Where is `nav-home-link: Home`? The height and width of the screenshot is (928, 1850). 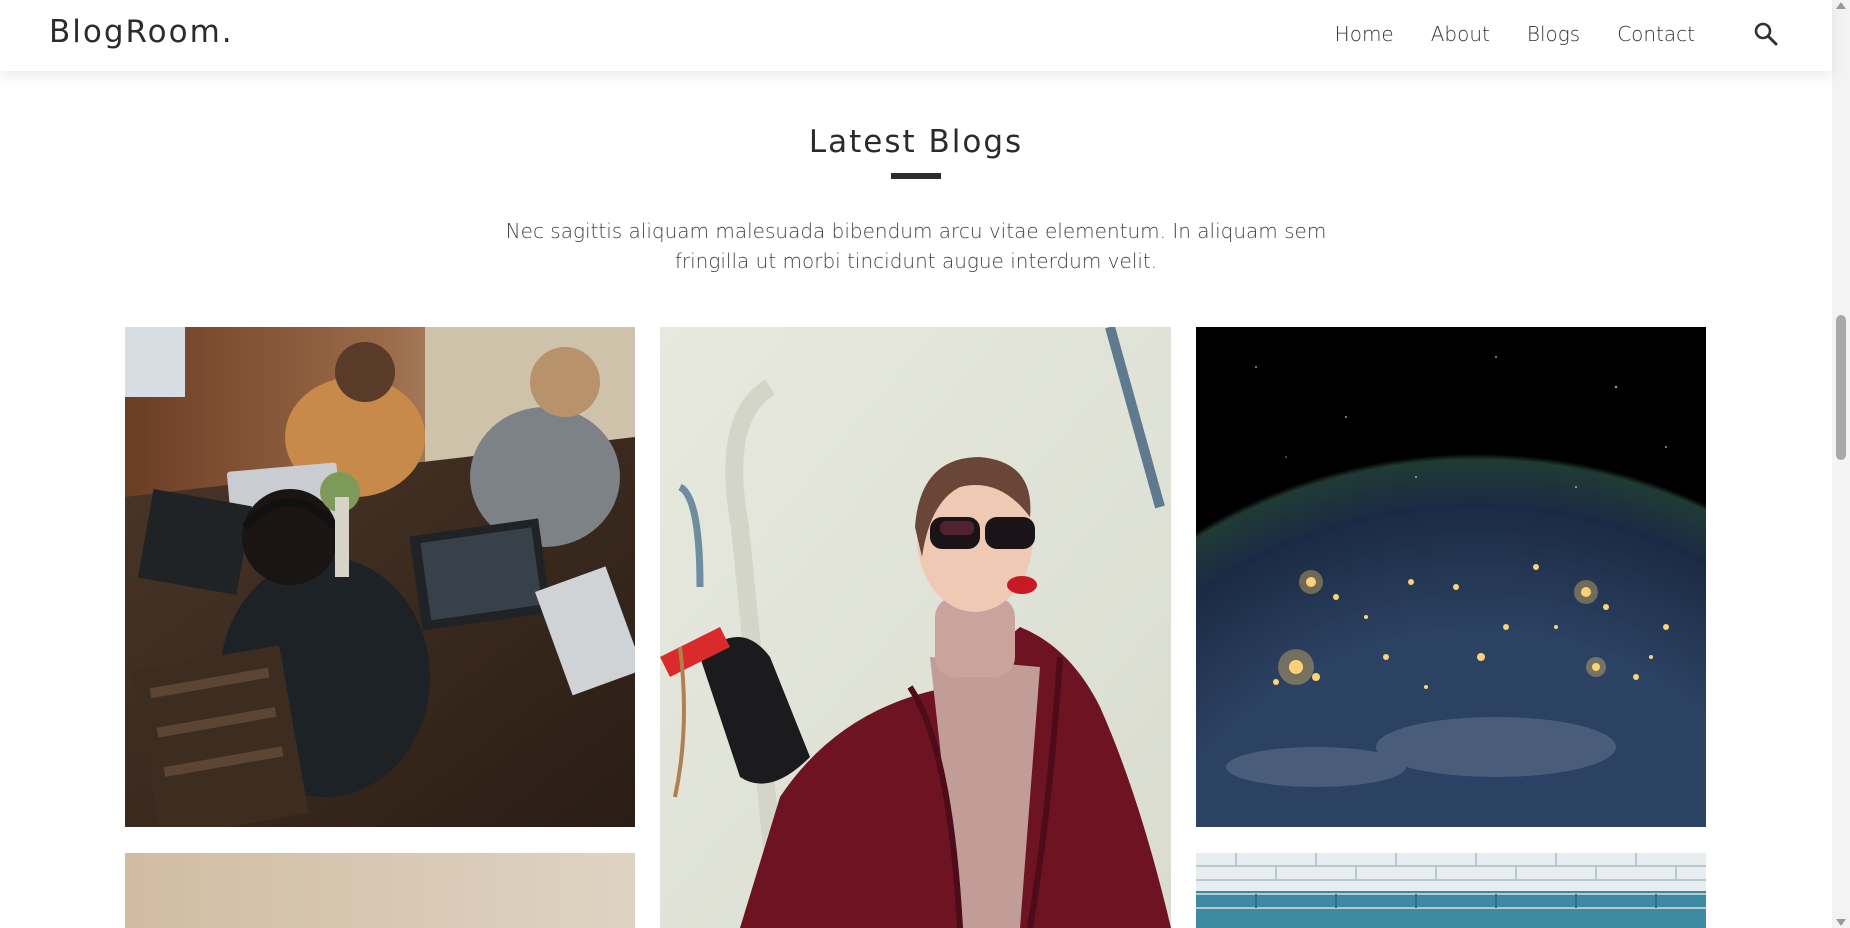 nav-home-link: Home is located at coordinates (1364, 34).